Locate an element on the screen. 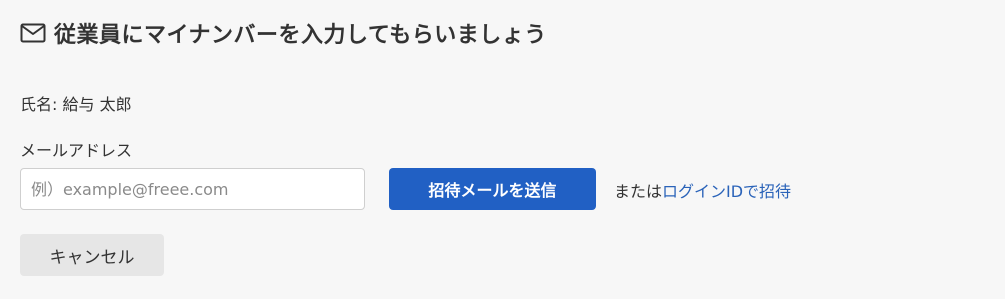 The height and width of the screenshot is (299, 1005). page-header: 従業員にマイナンバーを入力してもらいましょう is located at coordinates (283, 33).